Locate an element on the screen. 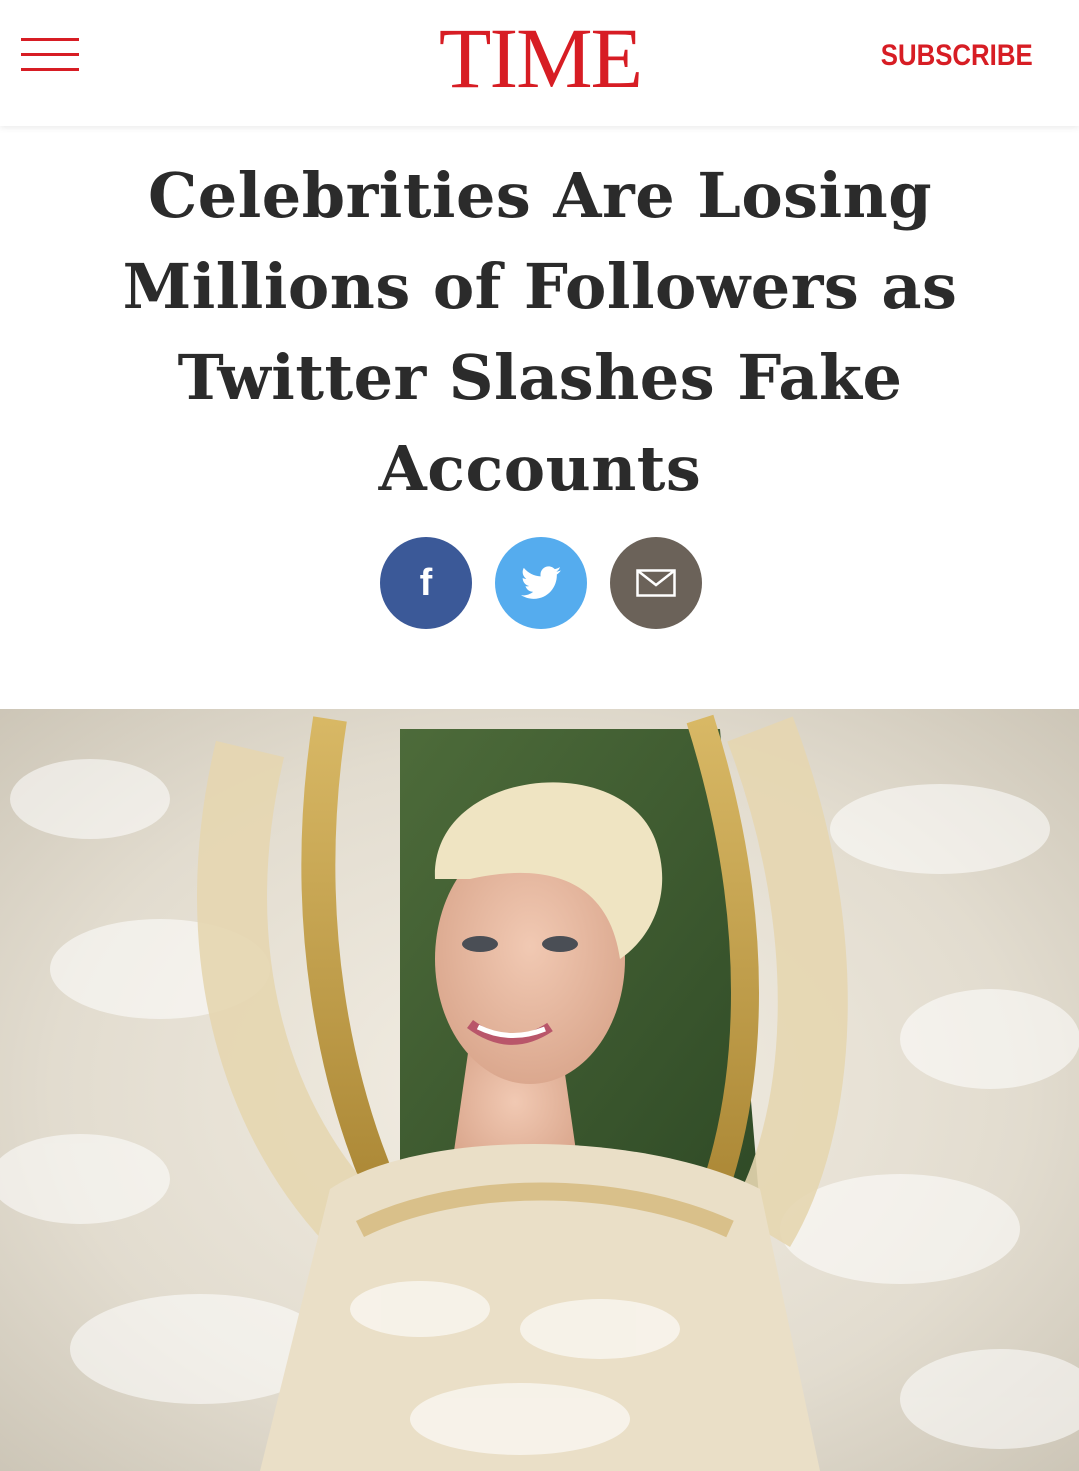 This screenshot has width=1079, height=1471. subscribe-link: SUBSCRIBE is located at coordinates (957, 56).